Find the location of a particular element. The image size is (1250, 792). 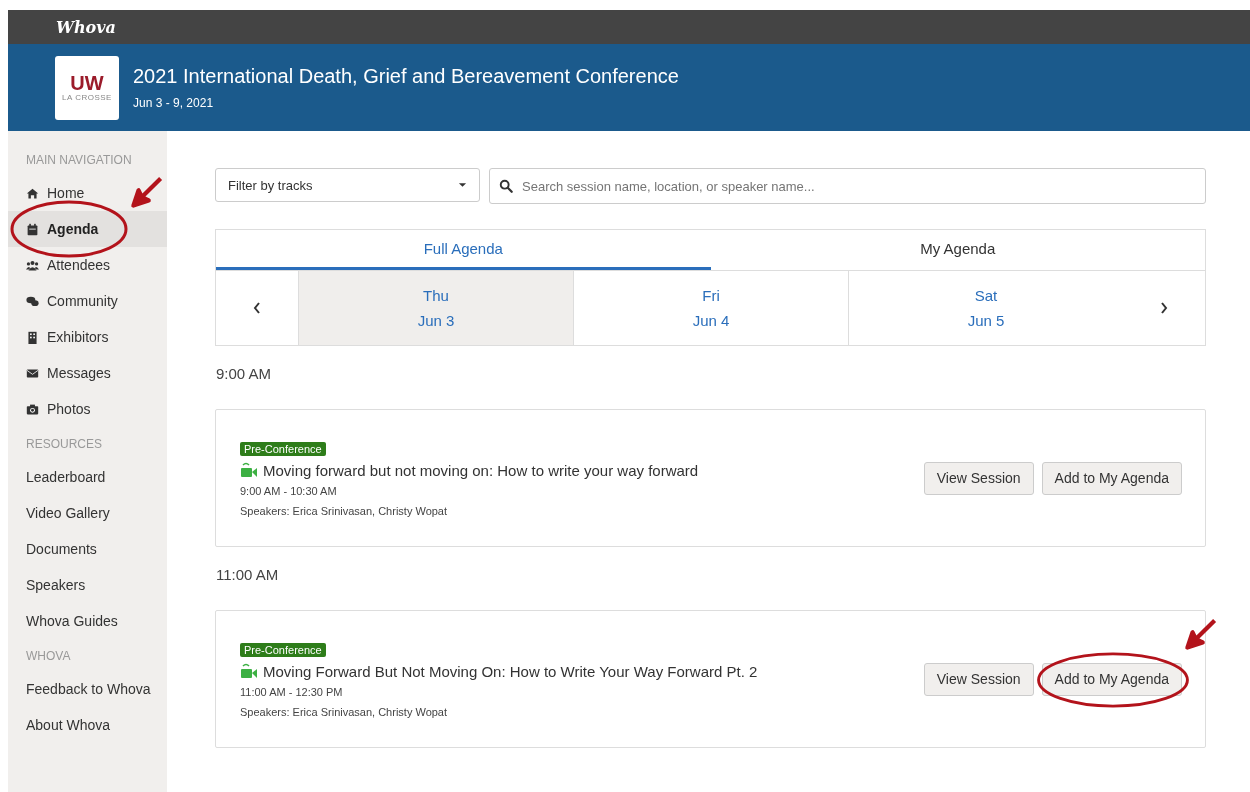

university-logo: UW LA CROSSE is located at coordinates (87, 87).